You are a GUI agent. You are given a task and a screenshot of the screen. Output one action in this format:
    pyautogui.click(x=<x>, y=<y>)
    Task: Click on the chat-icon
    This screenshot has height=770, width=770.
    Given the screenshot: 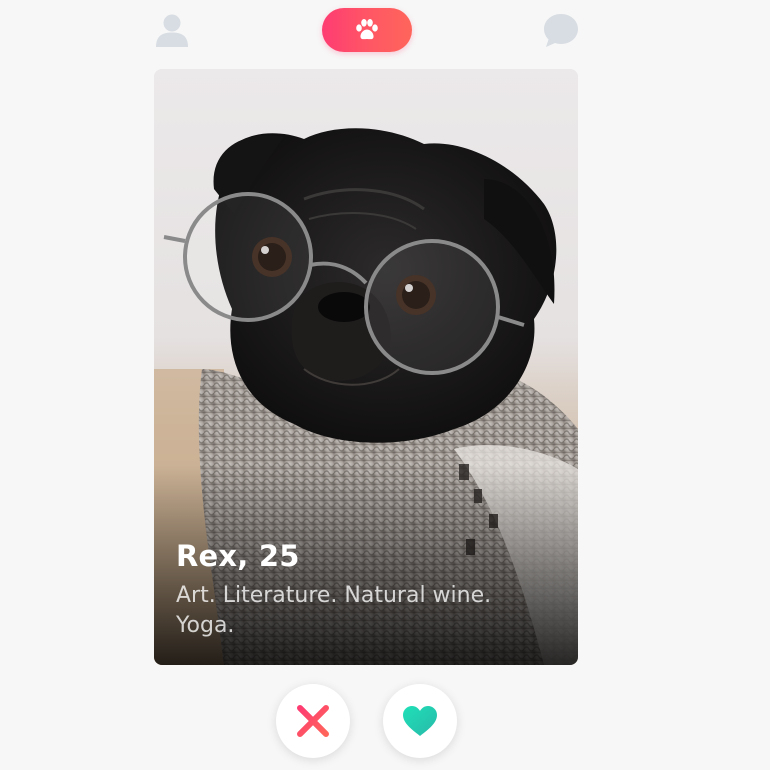 What is the action you would take?
    pyautogui.click(x=561, y=30)
    